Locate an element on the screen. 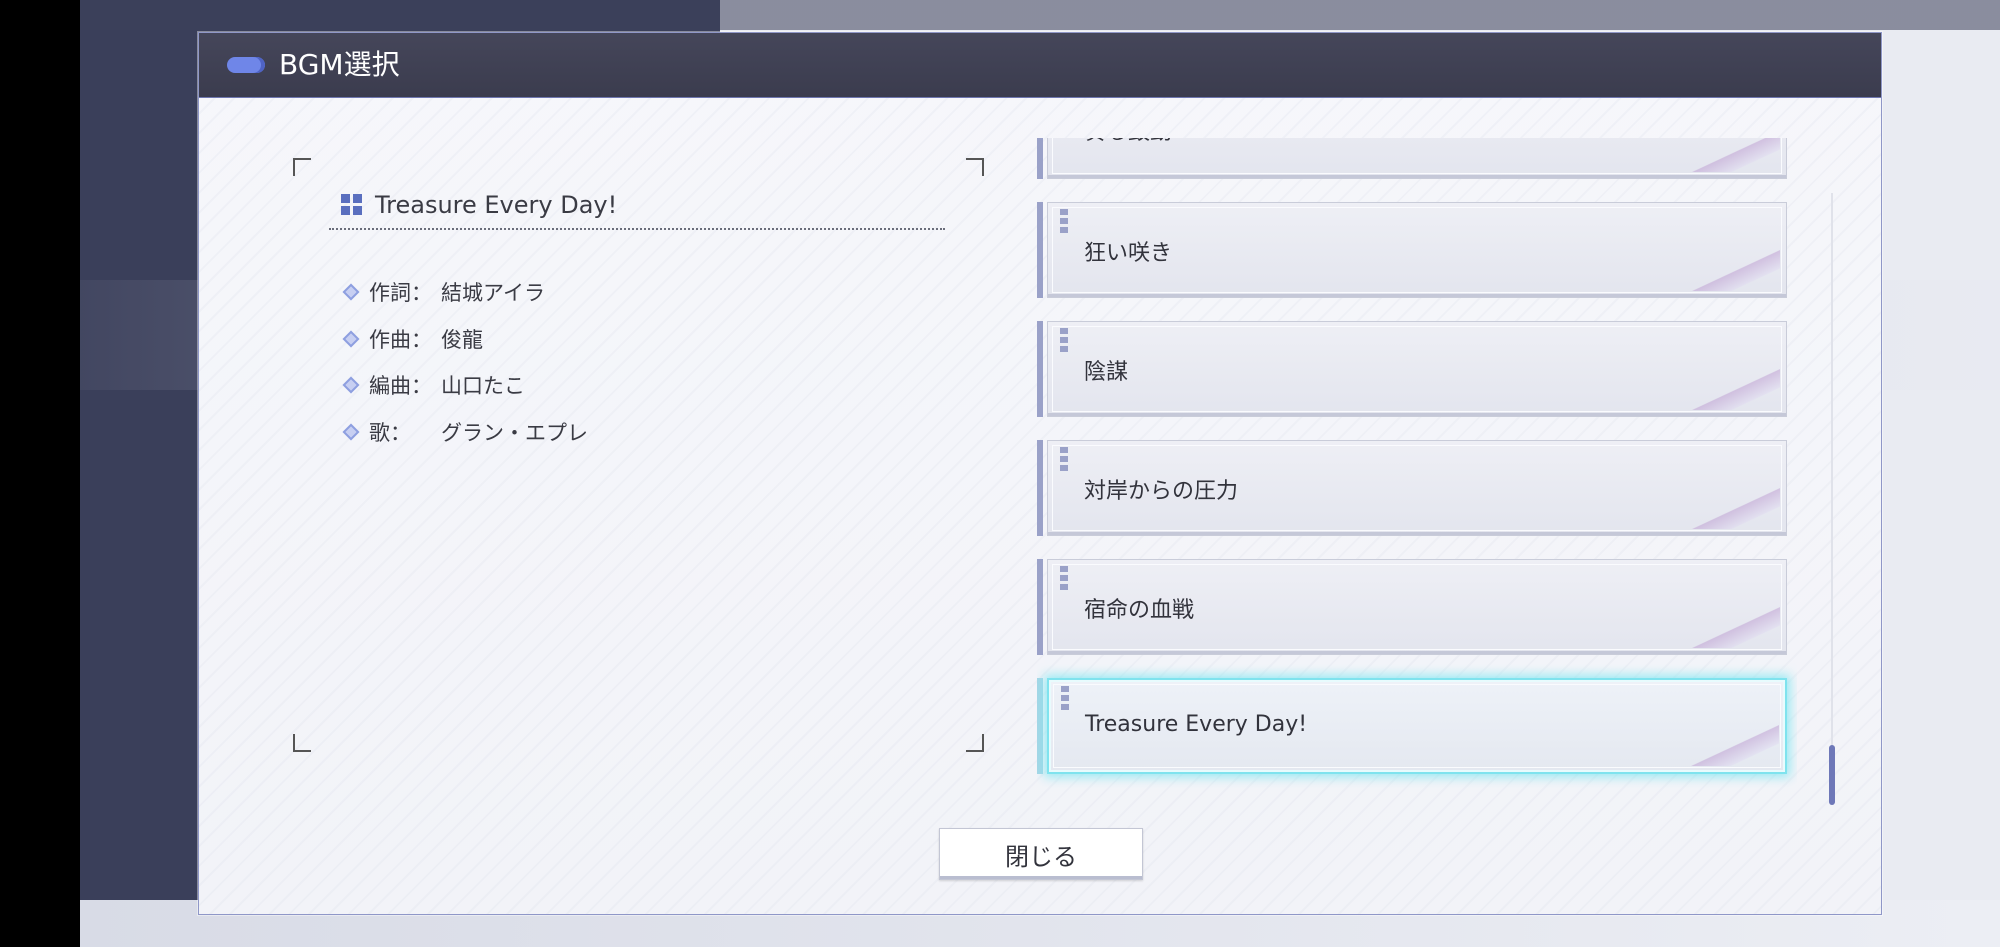  dialog-title: BGM選択 is located at coordinates (339, 64).